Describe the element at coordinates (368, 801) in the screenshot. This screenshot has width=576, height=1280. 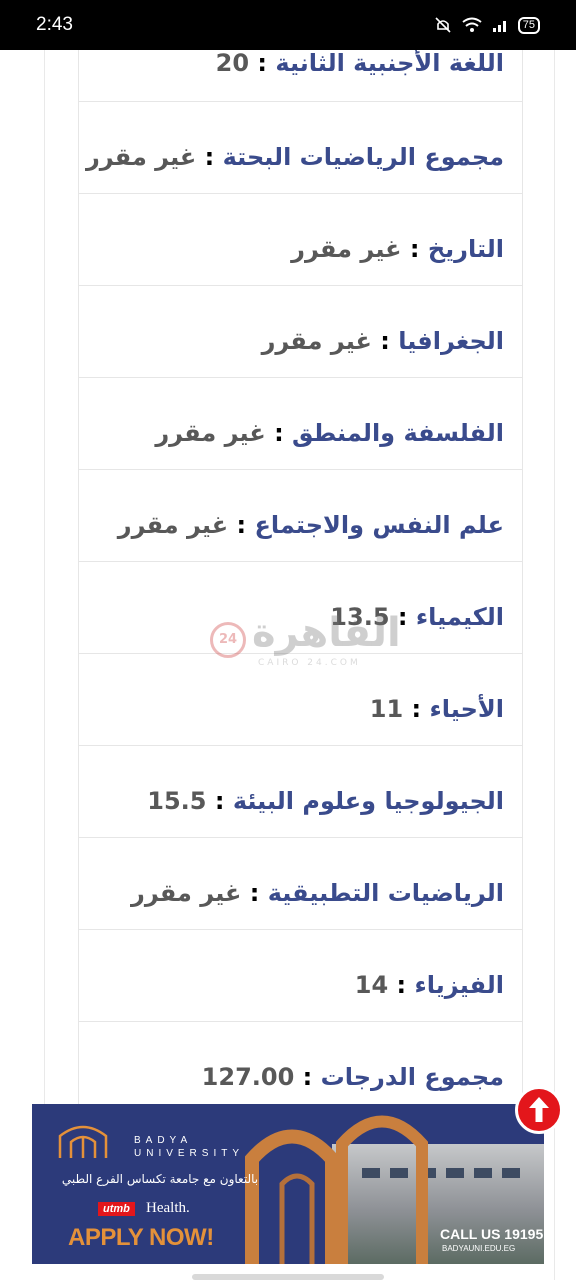
I see `subject-label: الجيولوجيا وعلوم البيئة` at that location.